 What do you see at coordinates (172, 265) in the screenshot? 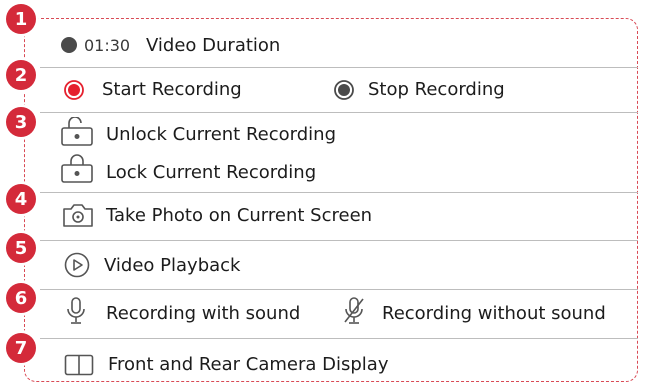
I see `video-playback-label: Video Playback` at bounding box center [172, 265].